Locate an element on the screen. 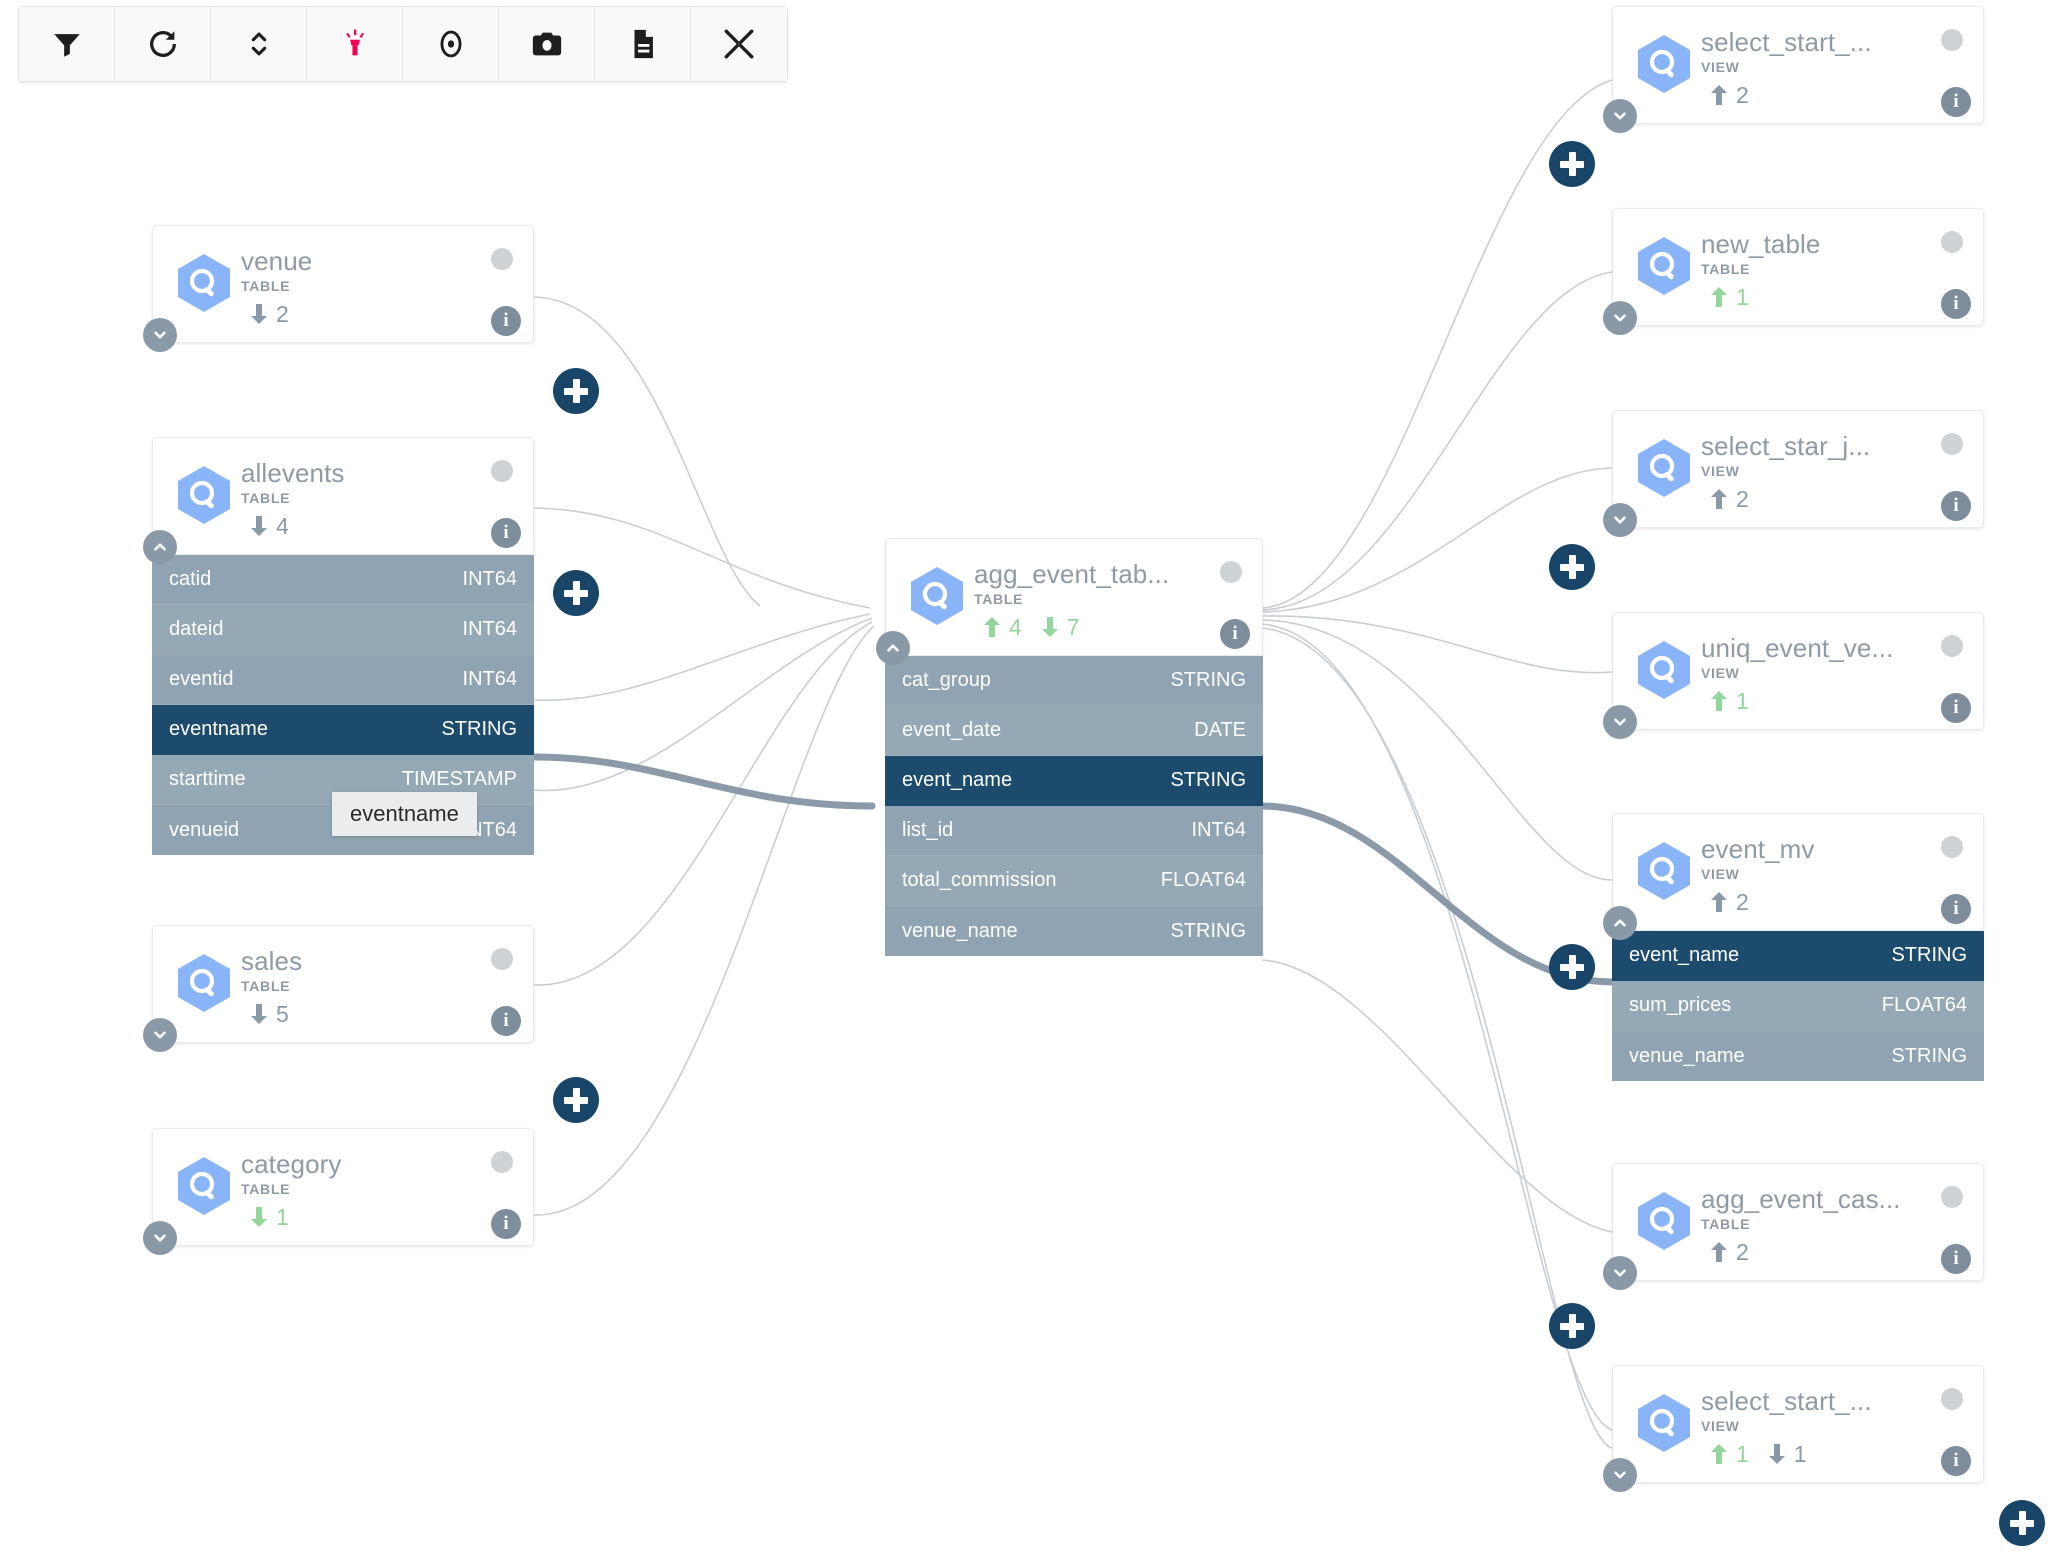 The width and height of the screenshot is (2068, 1556). collapse-fullscreen-icon is located at coordinates (739, 44).